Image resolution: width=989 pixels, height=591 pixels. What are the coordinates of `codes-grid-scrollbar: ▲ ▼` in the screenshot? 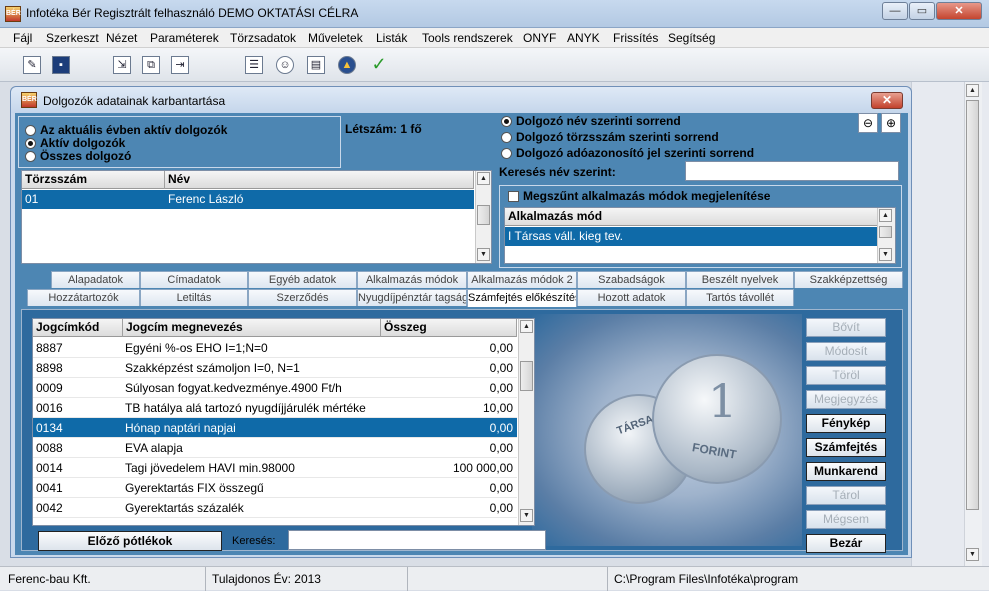 It's located at (526, 422).